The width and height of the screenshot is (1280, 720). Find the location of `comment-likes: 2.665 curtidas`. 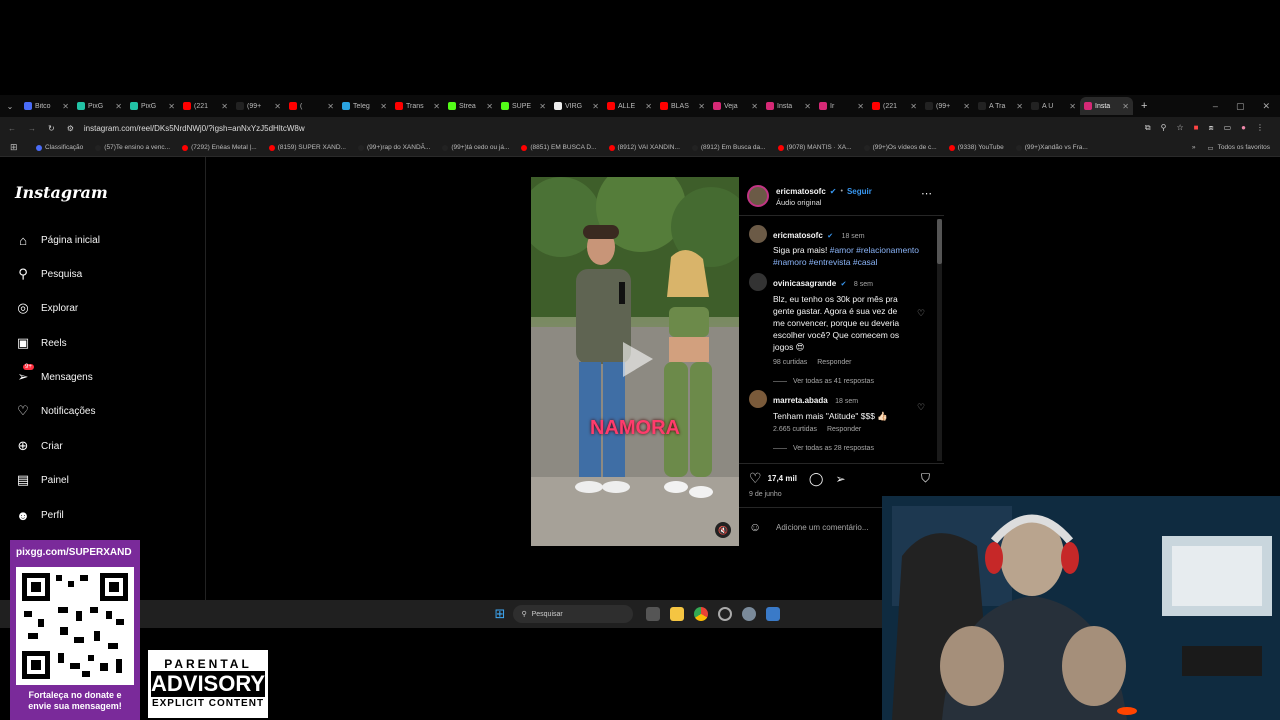

comment-likes: 2.665 curtidas is located at coordinates (795, 429).